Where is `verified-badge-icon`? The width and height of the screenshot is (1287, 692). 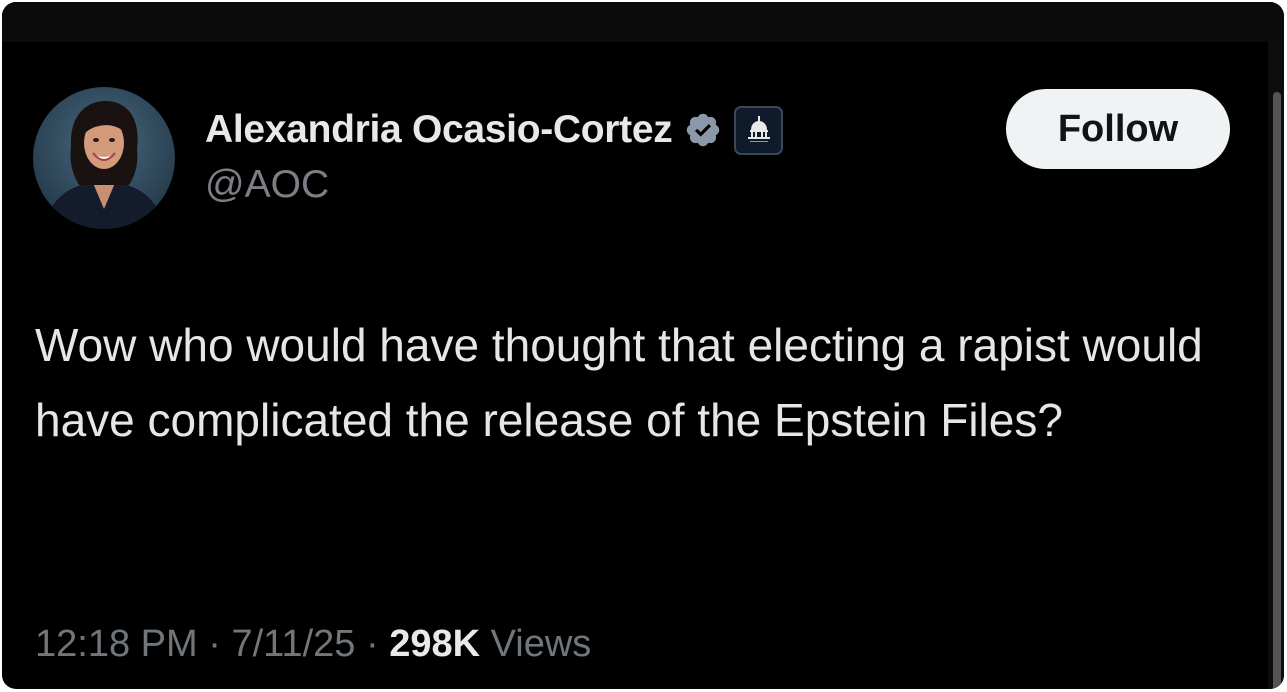
verified-badge-icon is located at coordinates (703, 130).